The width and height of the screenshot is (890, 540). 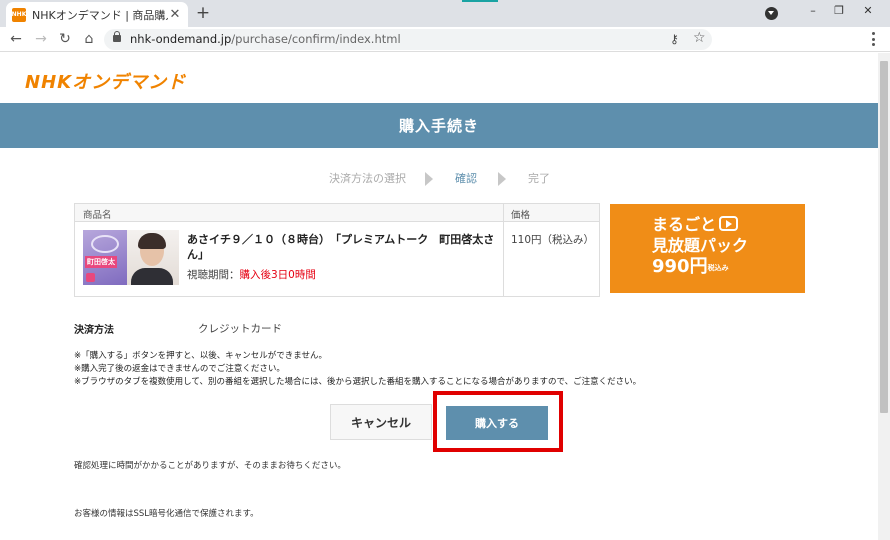 What do you see at coordinates (179, 369) in the screenshot?
I see `note-item: ※購入完了後の返金はできませんのでご注意ください。` at bounding box center [179, 369].